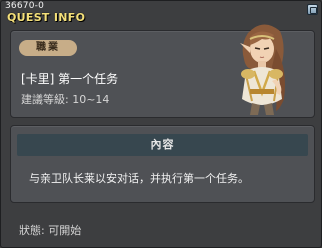 Image resolution: width=322 pixels, height=248 pixels. Describe the element at coordinates (162, 145) in the screenshot. I see `content-header: 內容` at that location.